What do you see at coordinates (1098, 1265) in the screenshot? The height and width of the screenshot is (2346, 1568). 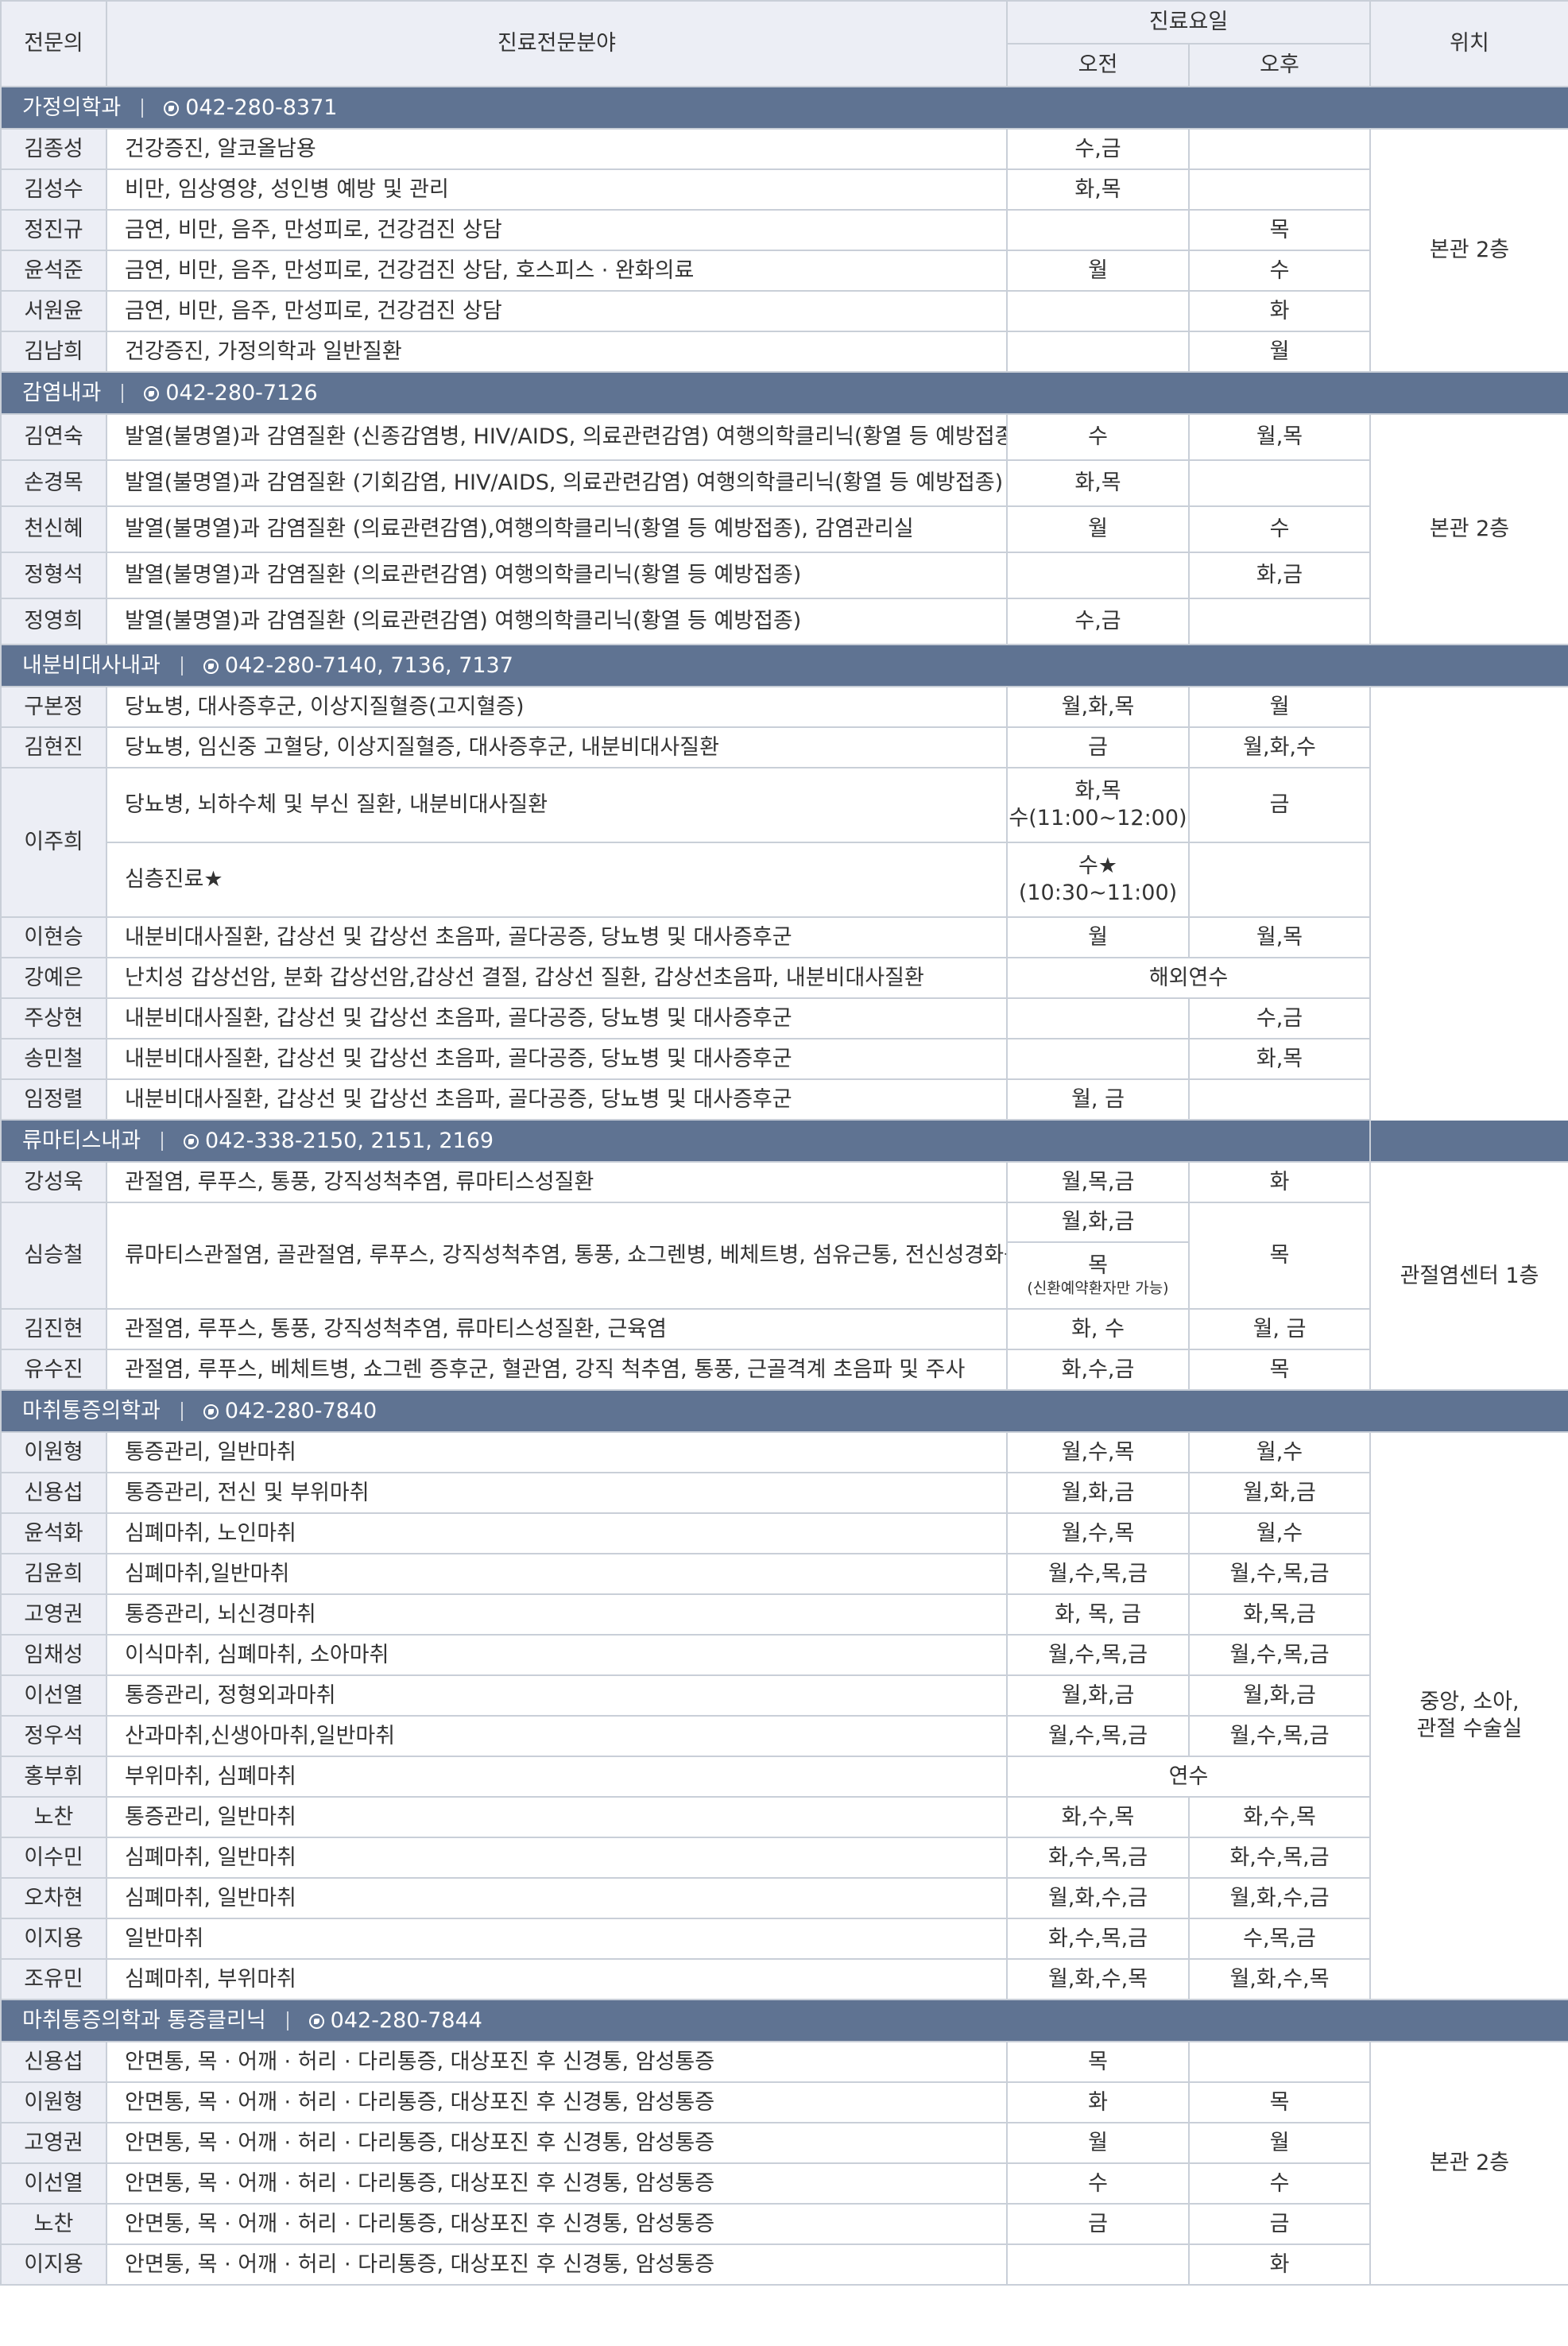 I see `am-days-line: 목` at bounding box center [1098, 1265].